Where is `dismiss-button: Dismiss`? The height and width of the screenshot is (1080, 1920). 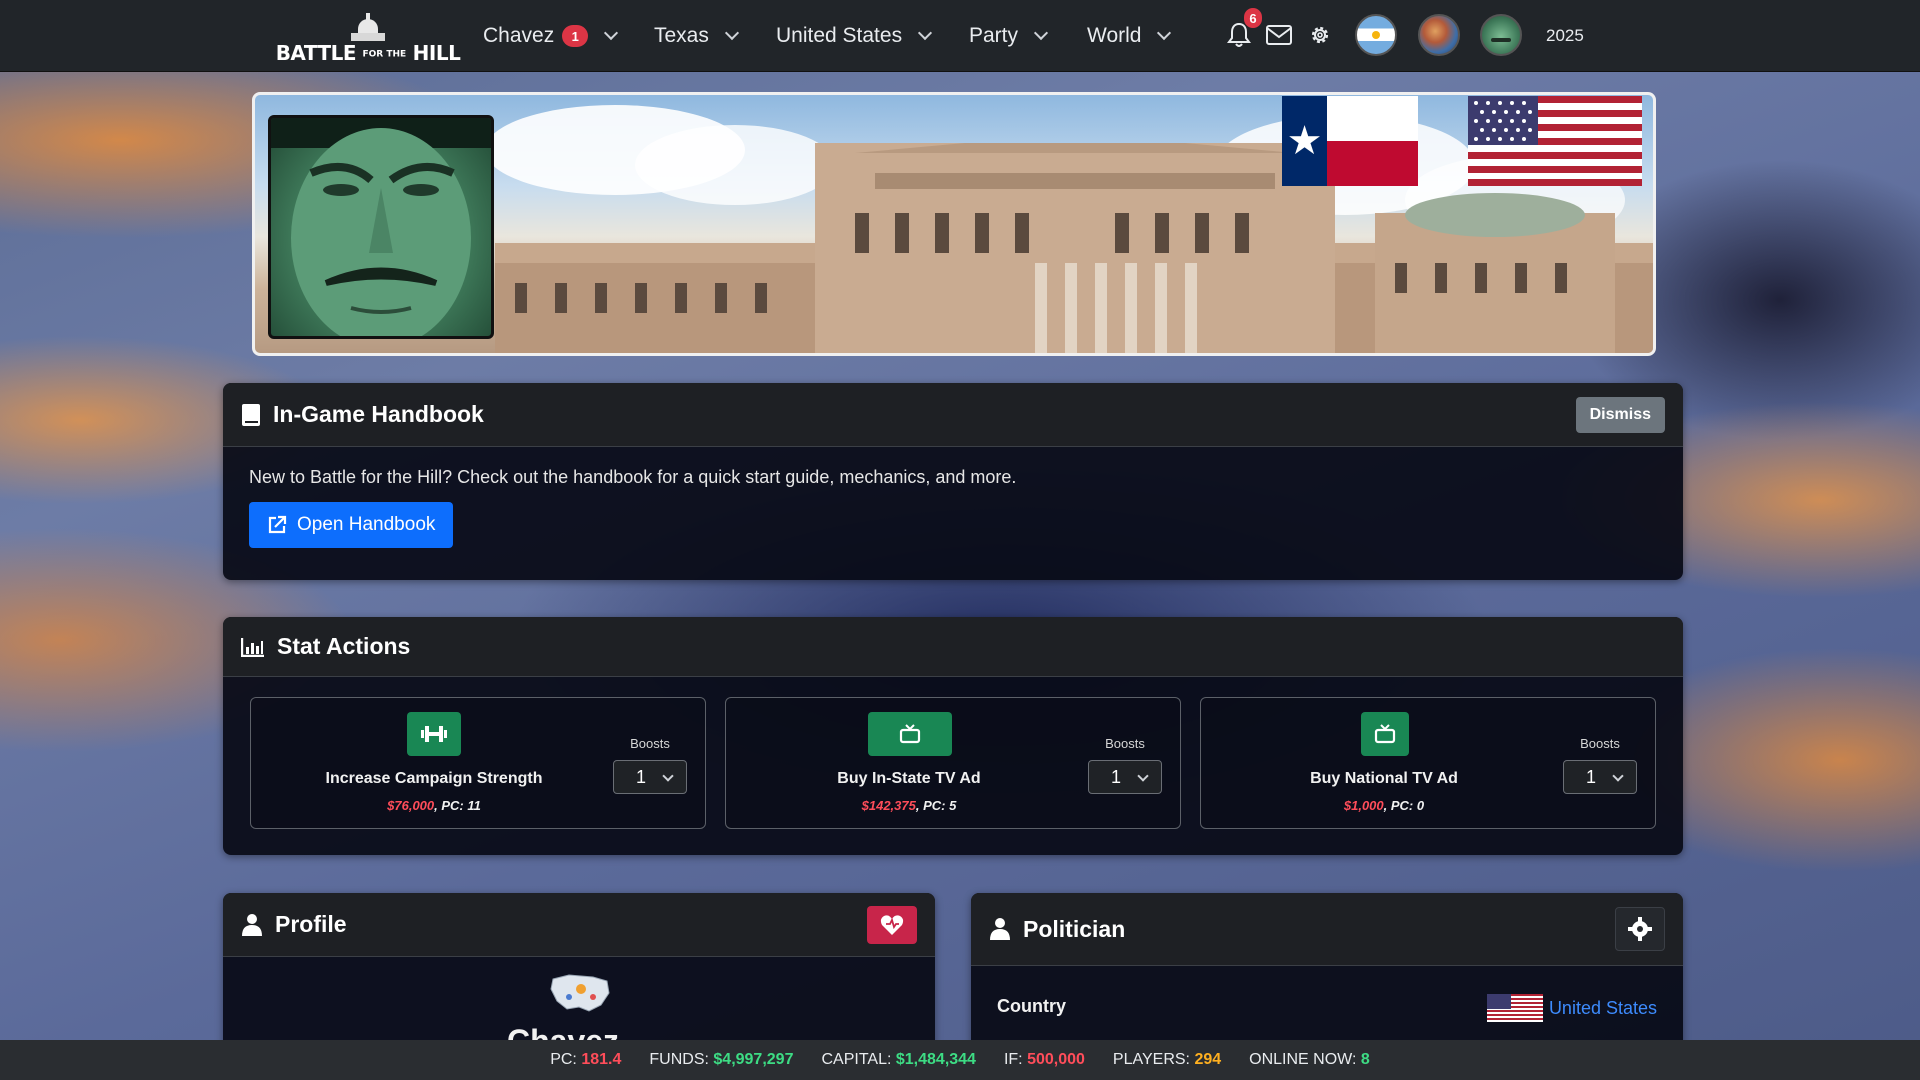 dismiss-button: Dismiss is located at coordinates (1620, 415).